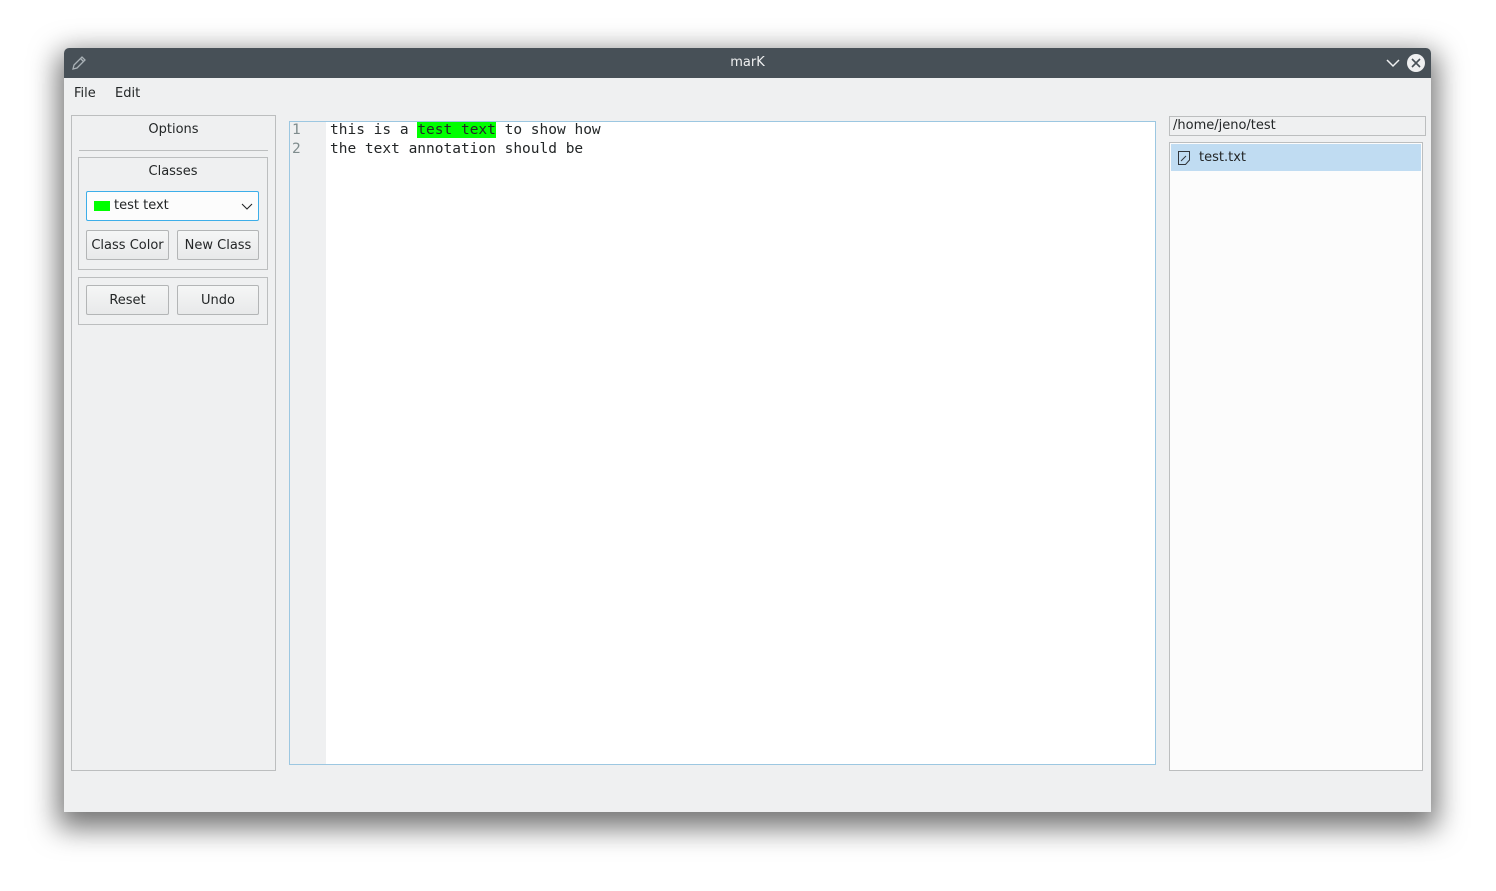 Image resolution: width=1496 pixels, height=891 pixels. I want to click on text-line: the text annotation should be, so click(456, 149).